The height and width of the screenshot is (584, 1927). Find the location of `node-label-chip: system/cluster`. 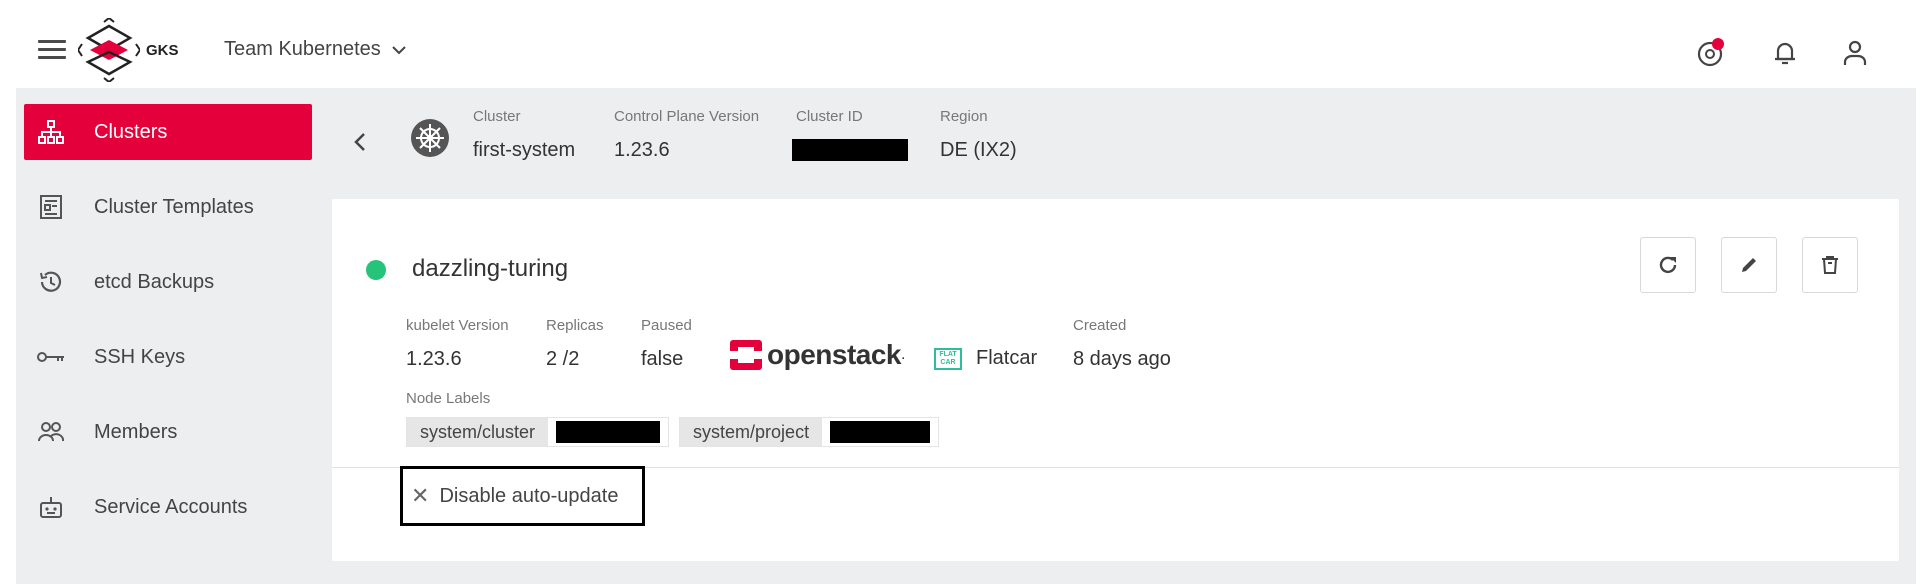

node-label-chip: system/cluster is located at coordinates (538, 432).